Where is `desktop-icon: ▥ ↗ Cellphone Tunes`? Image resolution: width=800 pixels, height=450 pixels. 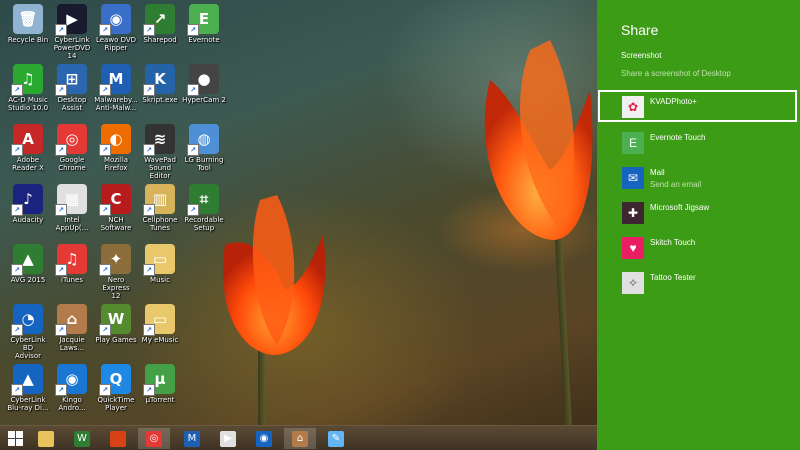 desktop-icon: ▥ ↗ Cellphone Tunes is located at coordinates (160, 208).